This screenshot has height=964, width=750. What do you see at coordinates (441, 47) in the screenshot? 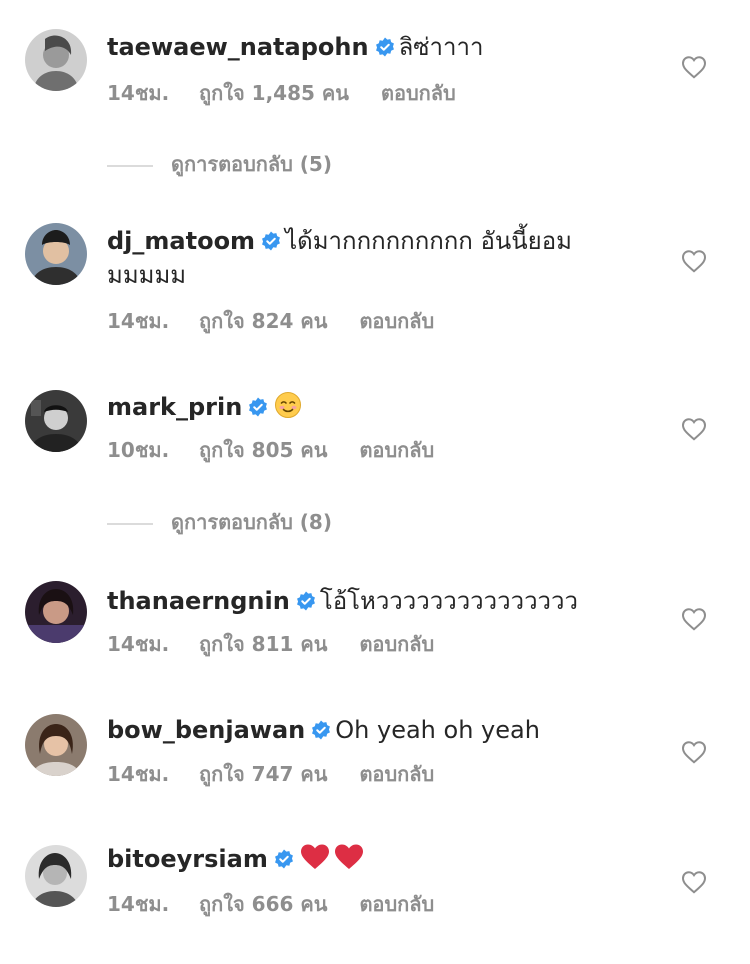
I see `comment-text: ลิซ่าาาา` at bounding box center [441, 47].